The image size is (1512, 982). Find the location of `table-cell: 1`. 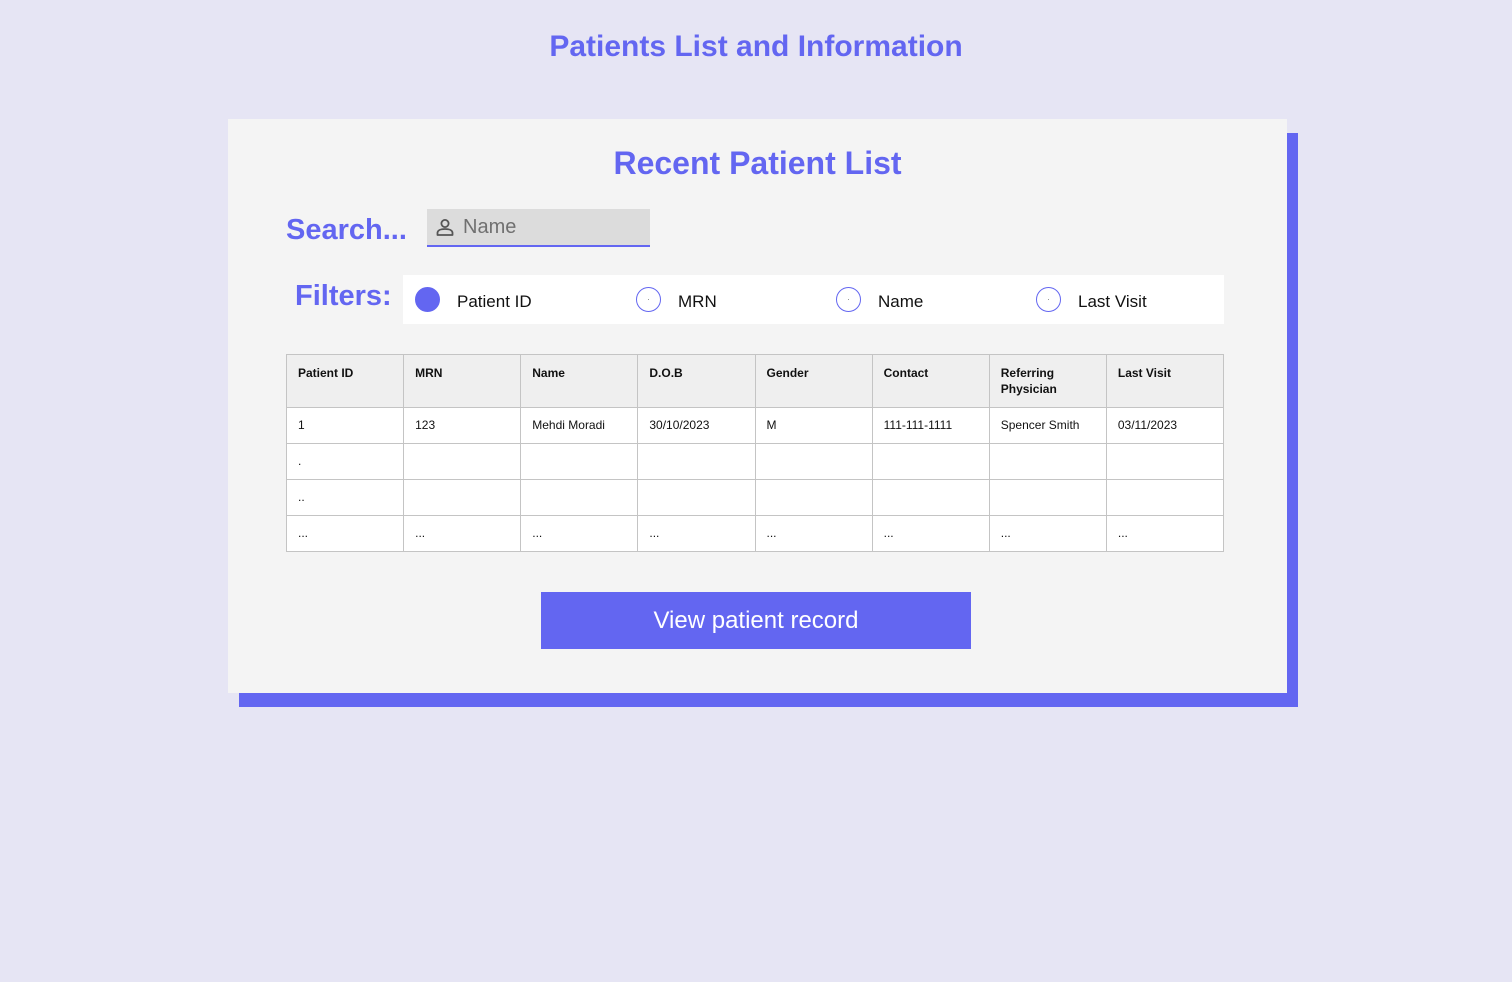

table-cell: 1 is located at coordinates (345, 425).